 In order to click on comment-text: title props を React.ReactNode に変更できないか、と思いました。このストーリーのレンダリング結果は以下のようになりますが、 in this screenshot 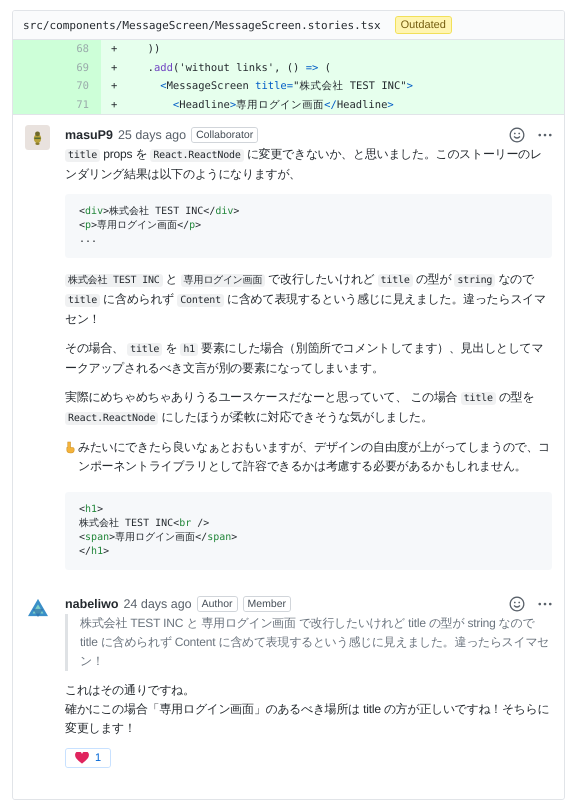, I will do `click(304, 164)`.